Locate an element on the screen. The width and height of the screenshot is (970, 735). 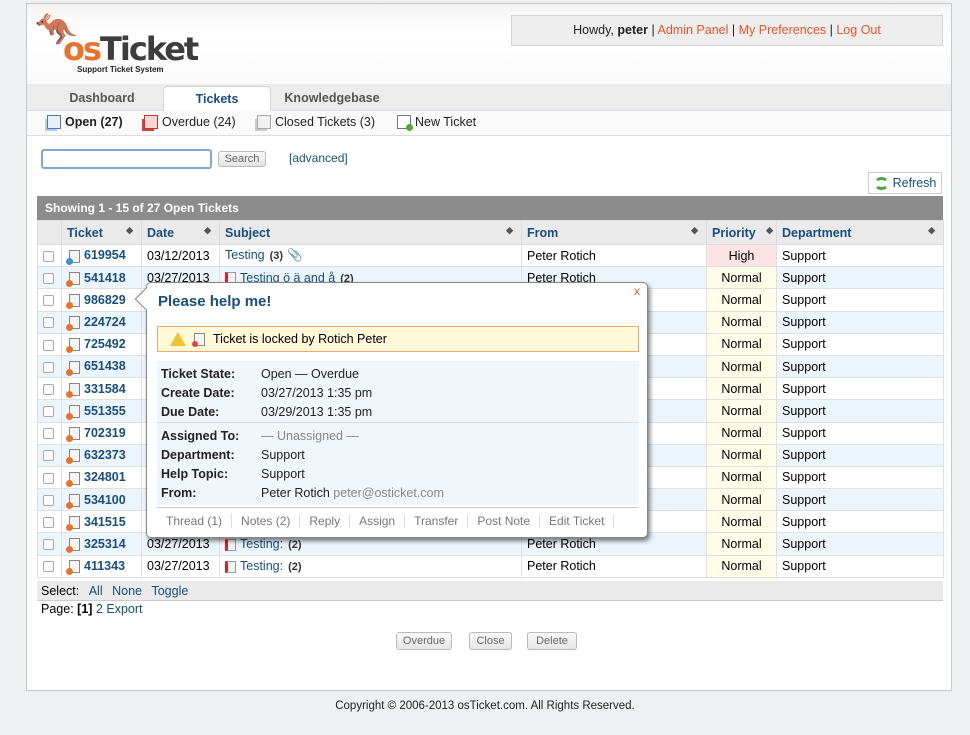
row-select-cell is located at coordinates (49, 433).